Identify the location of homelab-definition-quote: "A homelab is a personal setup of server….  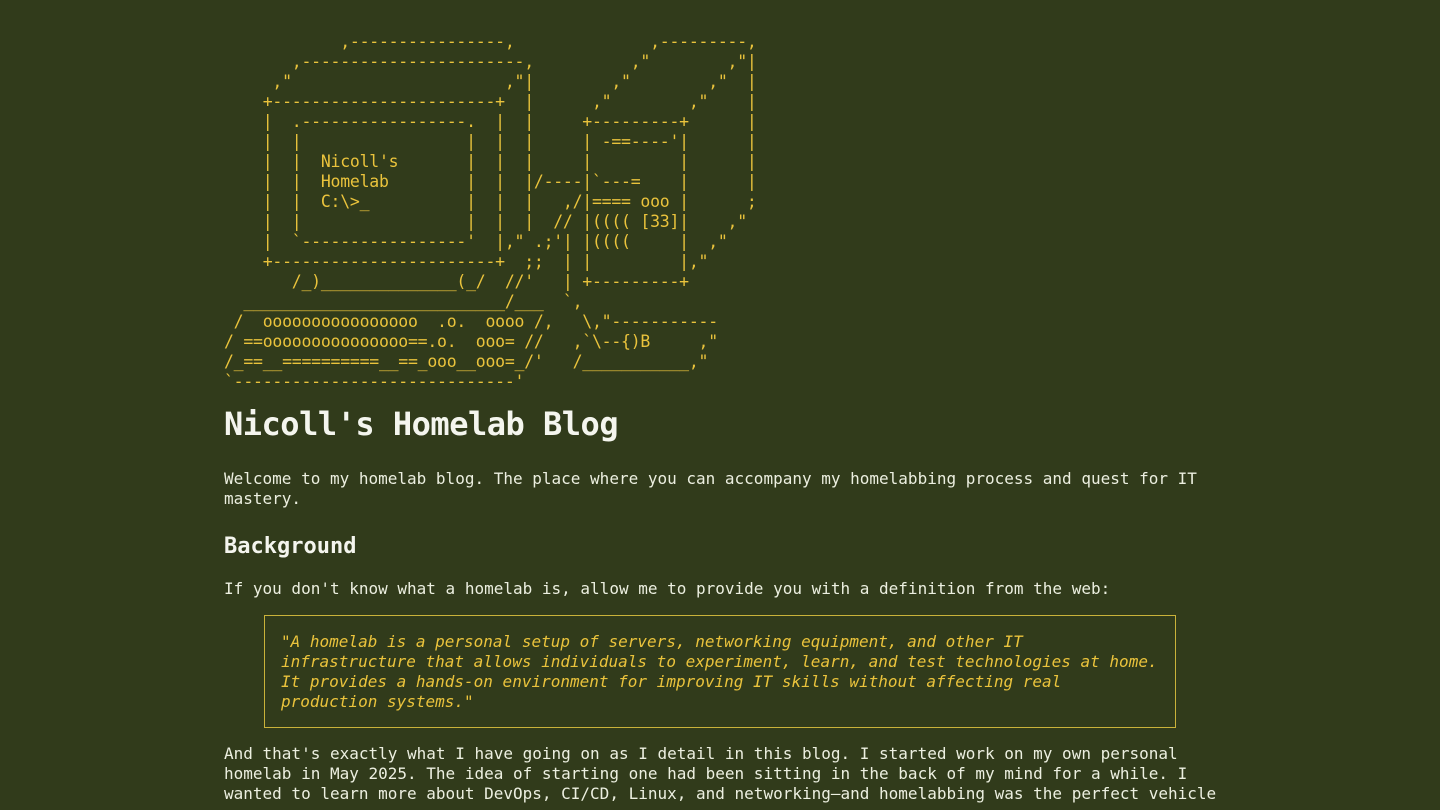
(720, 671).